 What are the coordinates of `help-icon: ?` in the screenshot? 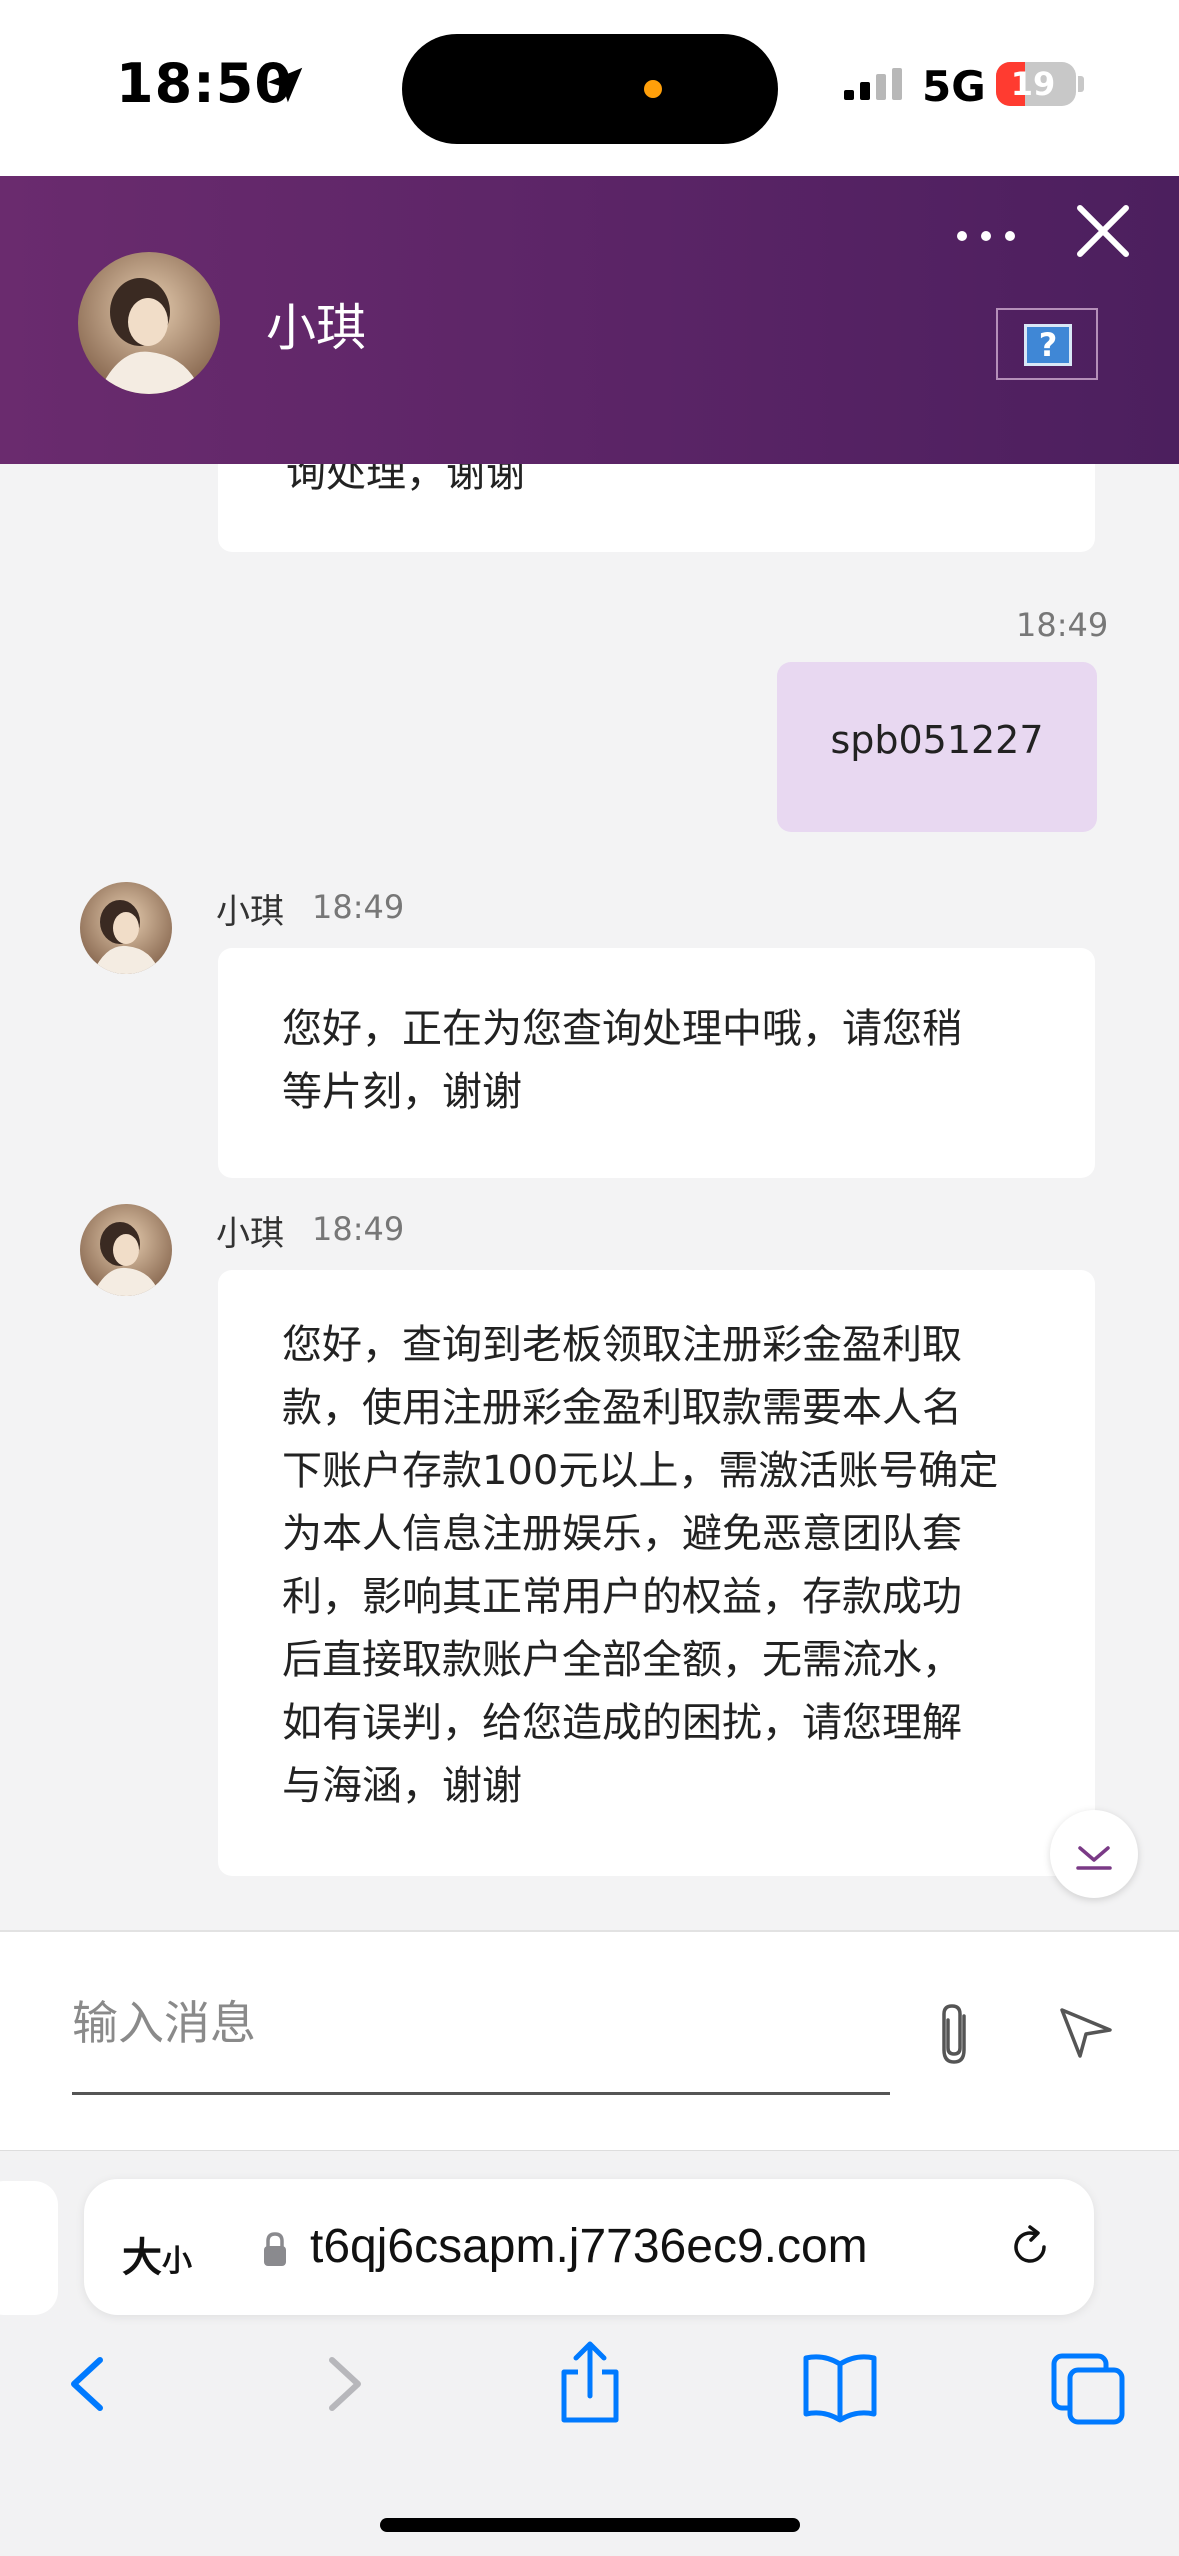 It's located at (1048, 345).